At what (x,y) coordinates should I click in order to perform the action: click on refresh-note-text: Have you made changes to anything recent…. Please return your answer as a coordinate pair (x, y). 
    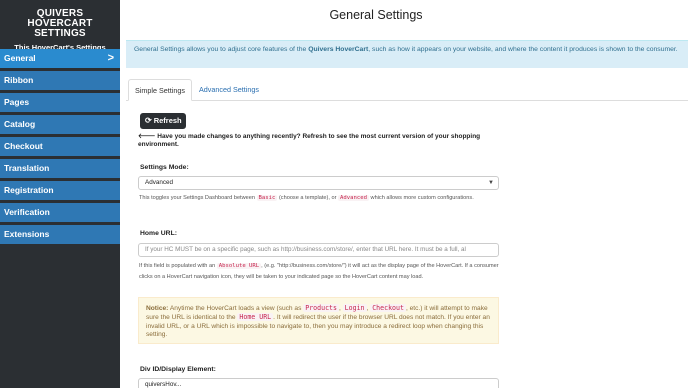
    Looking at the image, I should click on (309, 140).